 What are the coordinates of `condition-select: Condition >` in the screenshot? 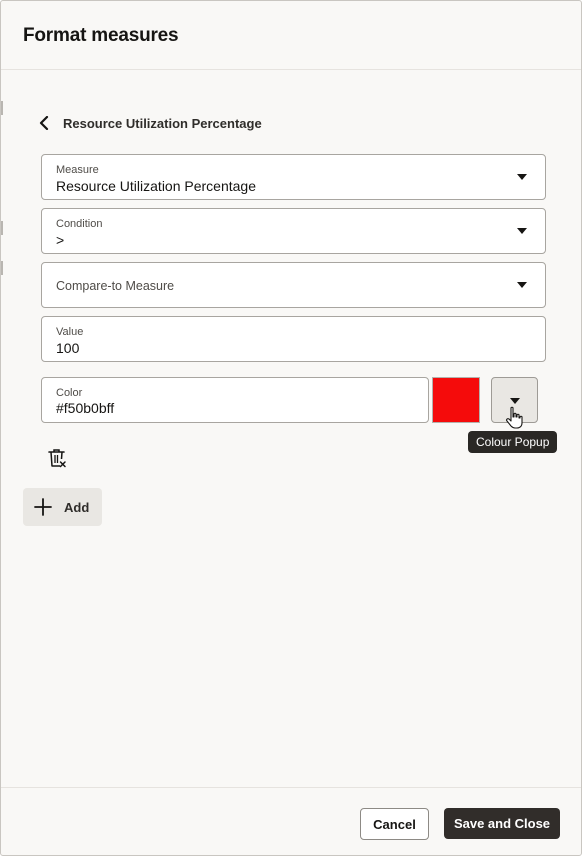 It's located at (293, 231).